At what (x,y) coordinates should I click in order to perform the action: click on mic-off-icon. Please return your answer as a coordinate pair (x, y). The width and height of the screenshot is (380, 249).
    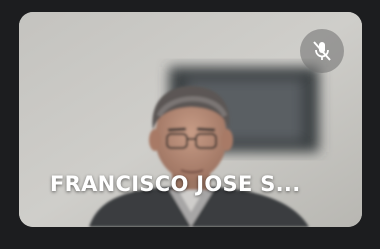
    Looking at the image, I should click on (322, 51).